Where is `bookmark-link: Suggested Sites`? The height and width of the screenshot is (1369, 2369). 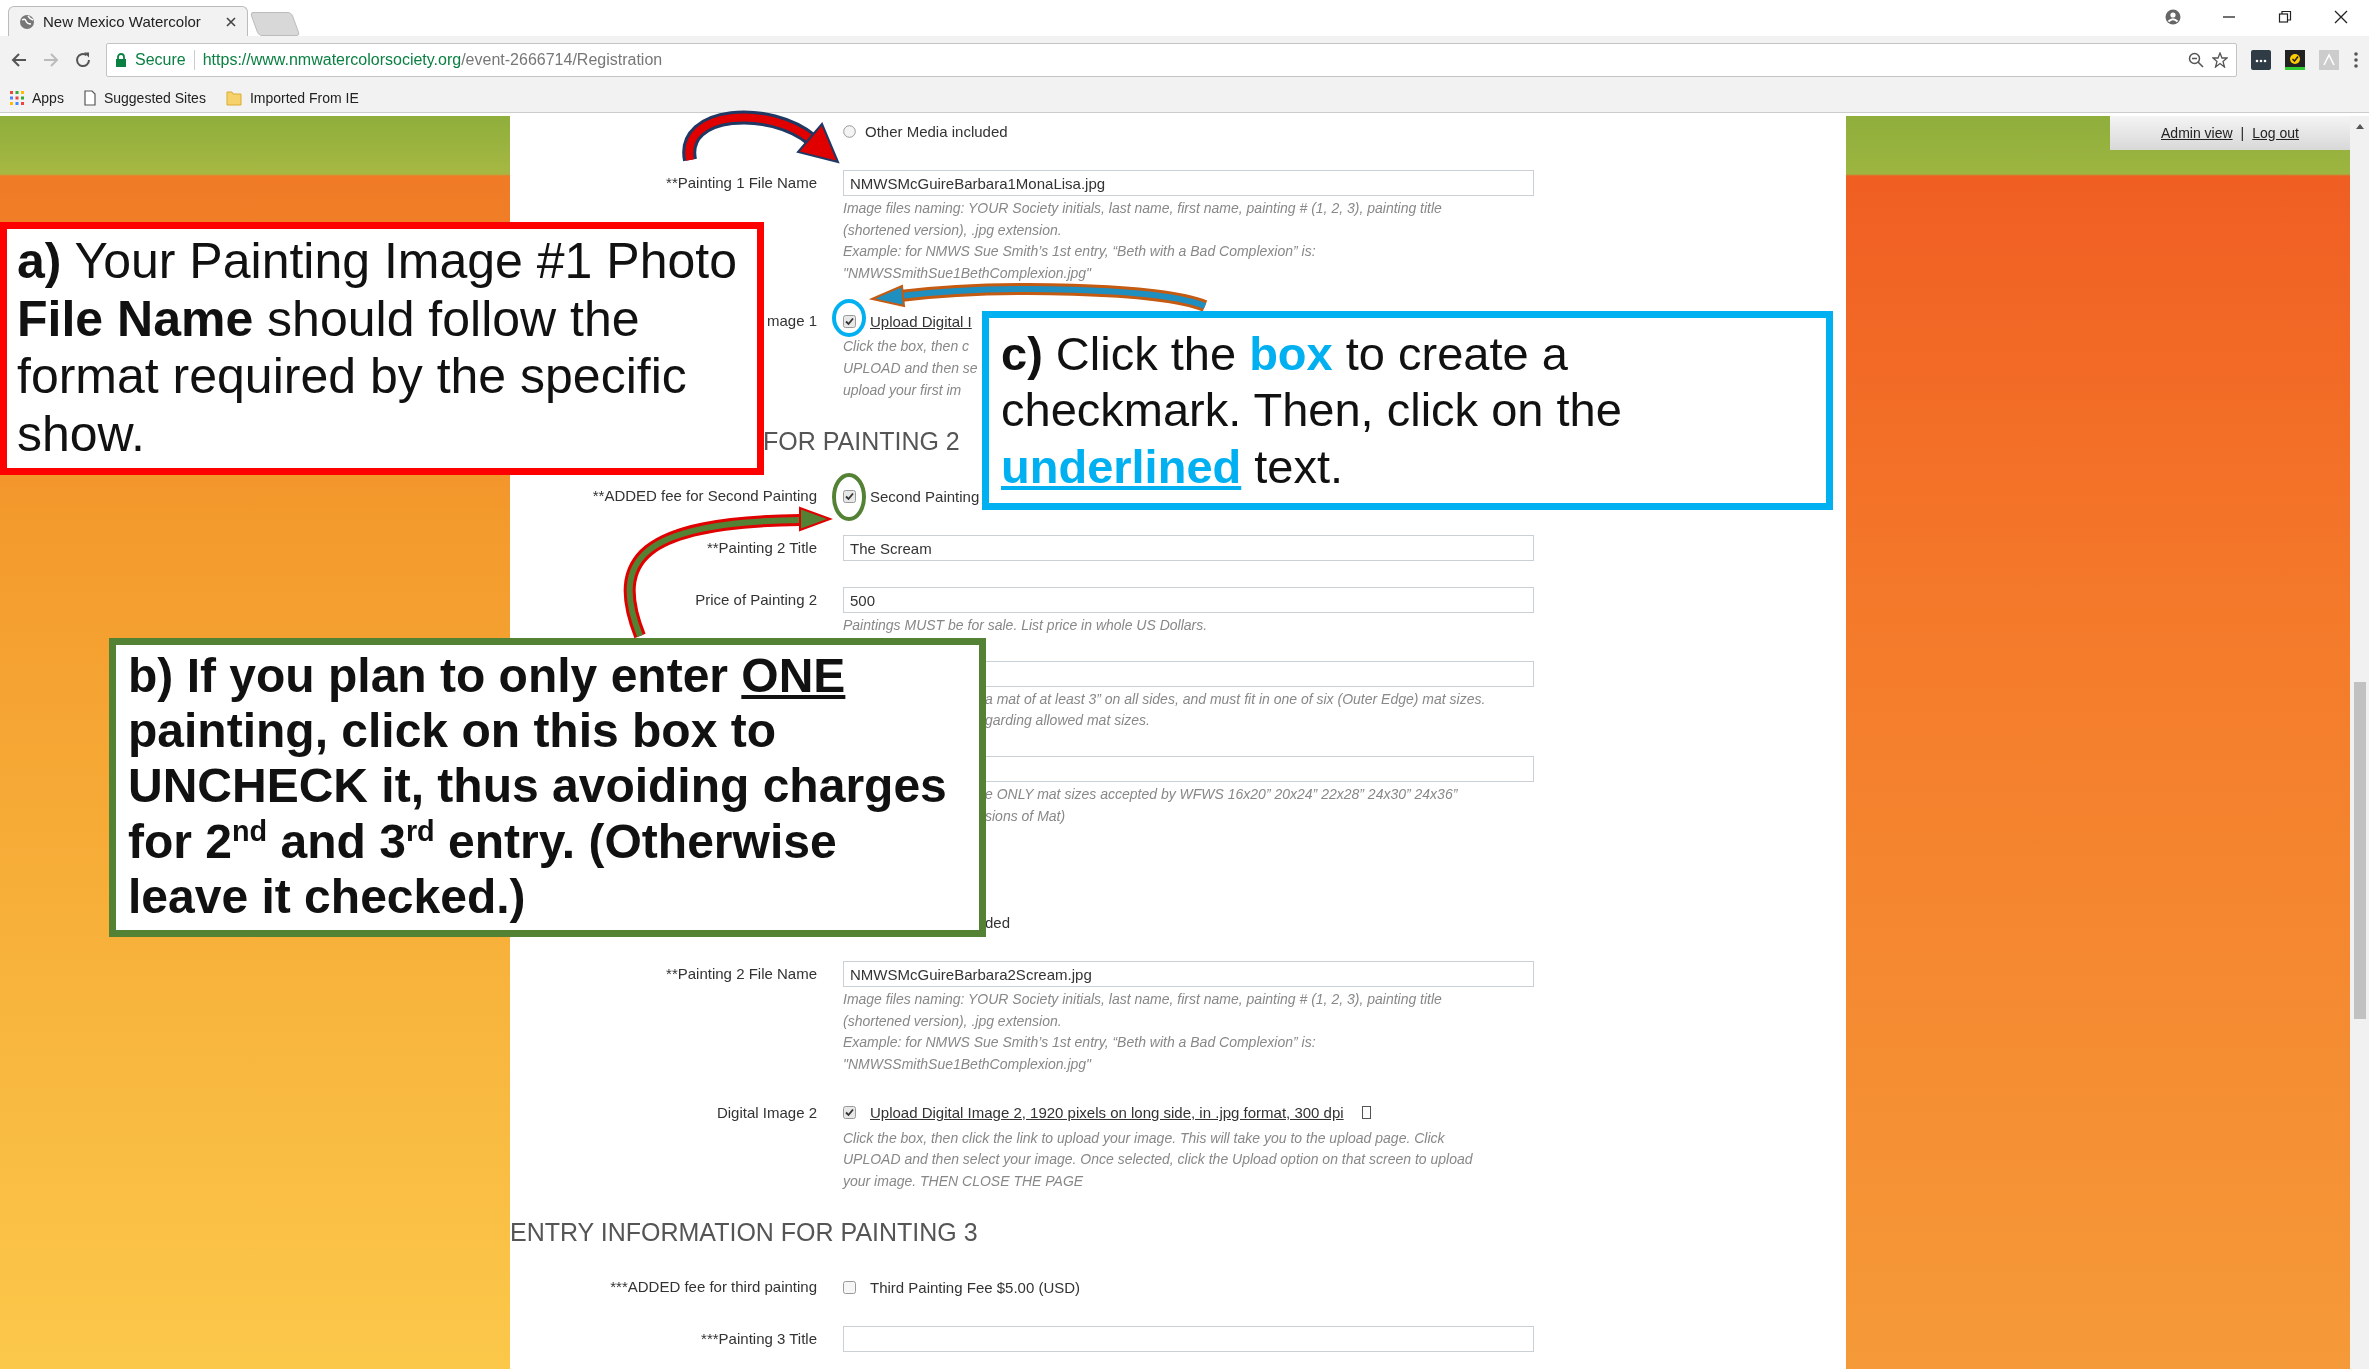 bookmark-link: Suggested Sites is located at coordinates (154, 98).